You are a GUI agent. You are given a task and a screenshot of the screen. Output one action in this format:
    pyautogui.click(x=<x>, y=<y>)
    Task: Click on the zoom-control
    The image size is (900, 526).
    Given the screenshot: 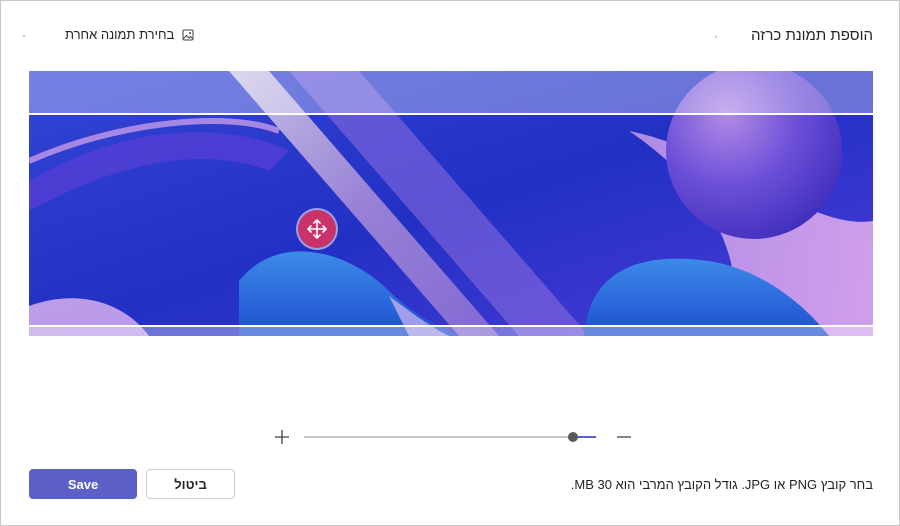 What is the action you would take?
    pyautogui.click(x=451, y=437)
    